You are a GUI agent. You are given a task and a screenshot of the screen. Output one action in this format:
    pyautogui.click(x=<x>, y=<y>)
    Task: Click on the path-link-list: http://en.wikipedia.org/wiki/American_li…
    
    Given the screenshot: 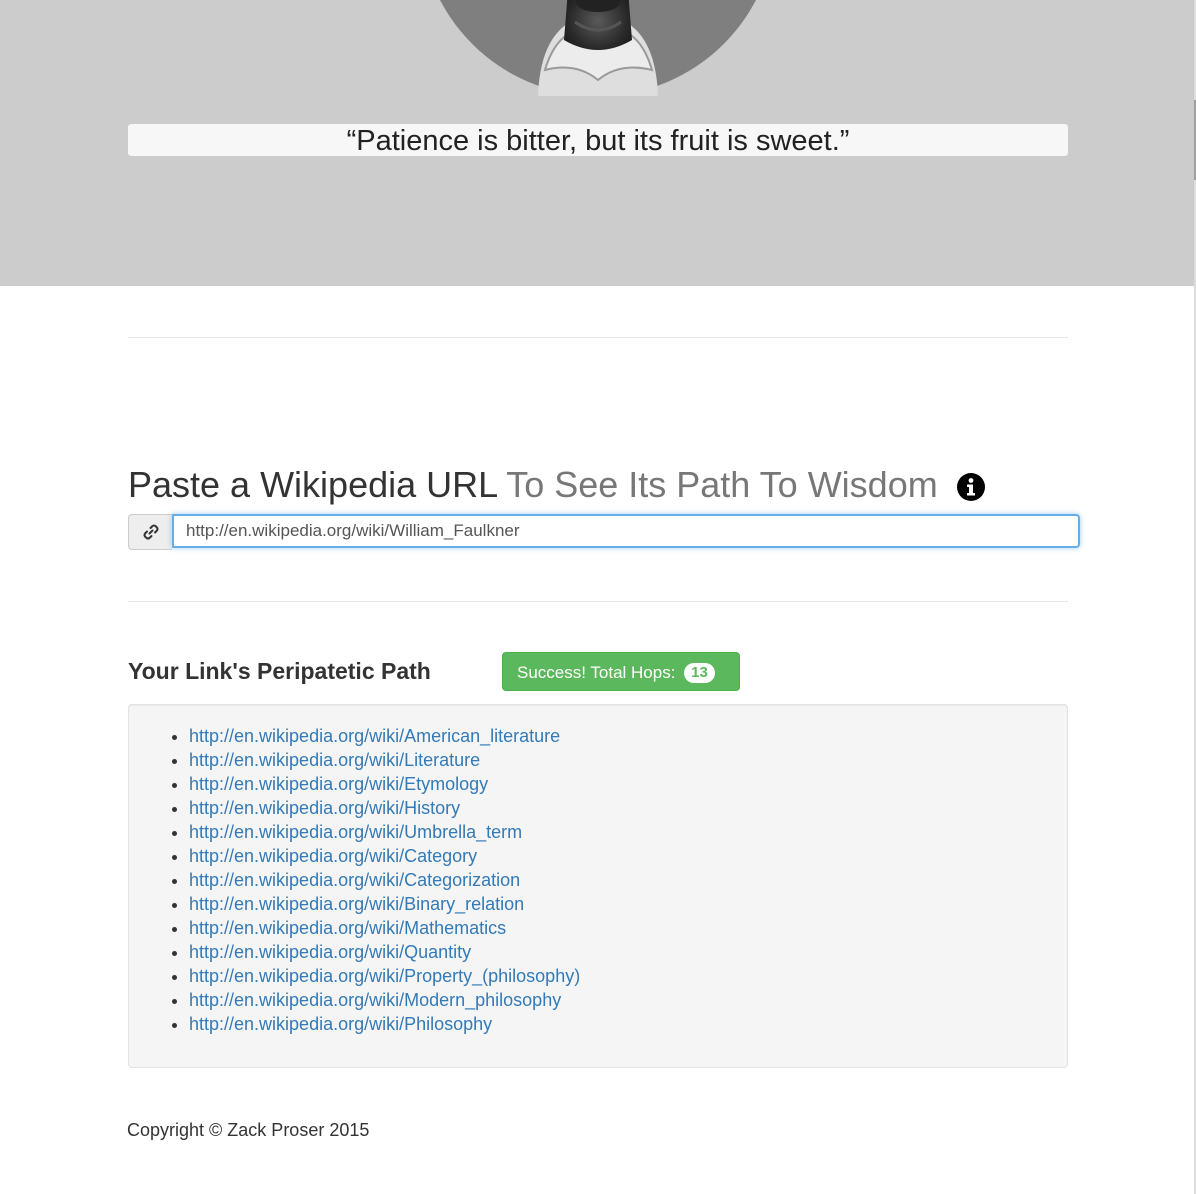 What is the action you would take?
    pyautogui.click(x=384, y=880)
    